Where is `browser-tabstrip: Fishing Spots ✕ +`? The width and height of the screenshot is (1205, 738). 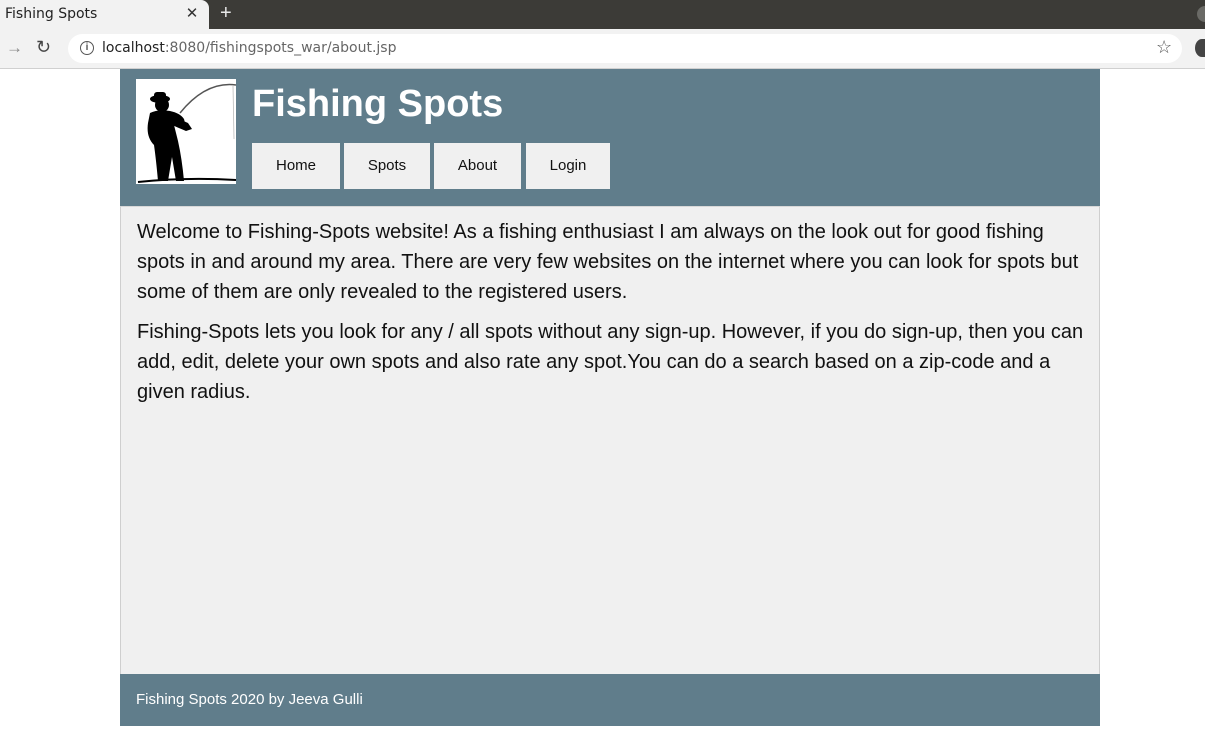
browser-tabstrip: Fishing Spots ✕ + is located at coordinates (602, 14).